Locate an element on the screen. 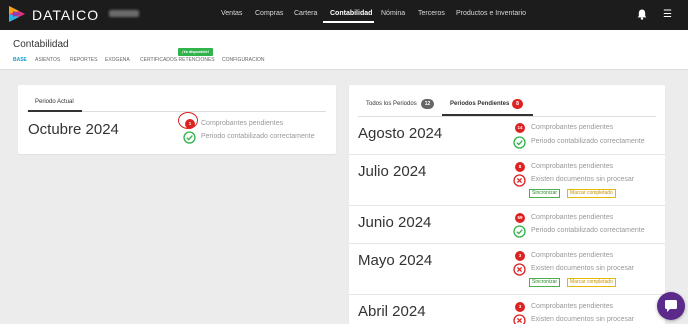 Image resolution: width=688 pixels, height=324 pixels. pending-count-badge: 8 is located at coordinates (520, 167).